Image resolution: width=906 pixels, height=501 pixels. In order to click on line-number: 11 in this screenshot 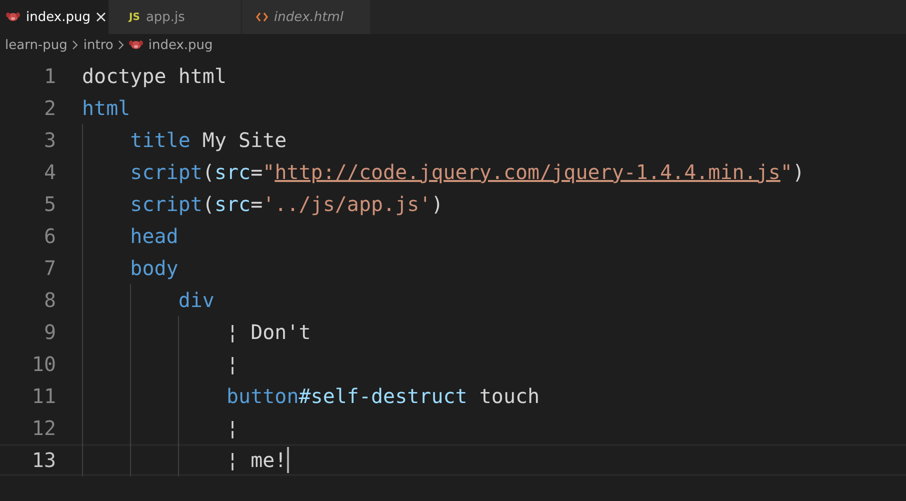, I will do `click(43, 396)`.